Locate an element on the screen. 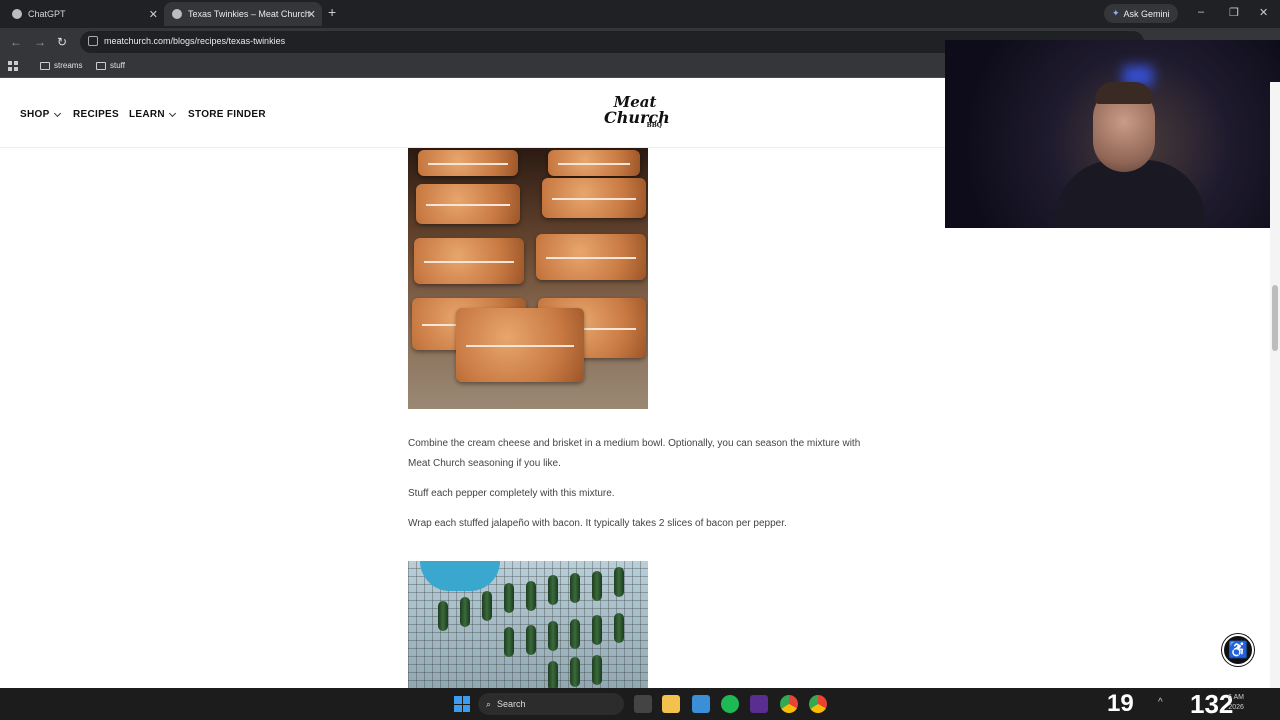 The height and width of the screenshot is (720, 1280). clock-date: 2026 is located at coordinates (1236, 707).